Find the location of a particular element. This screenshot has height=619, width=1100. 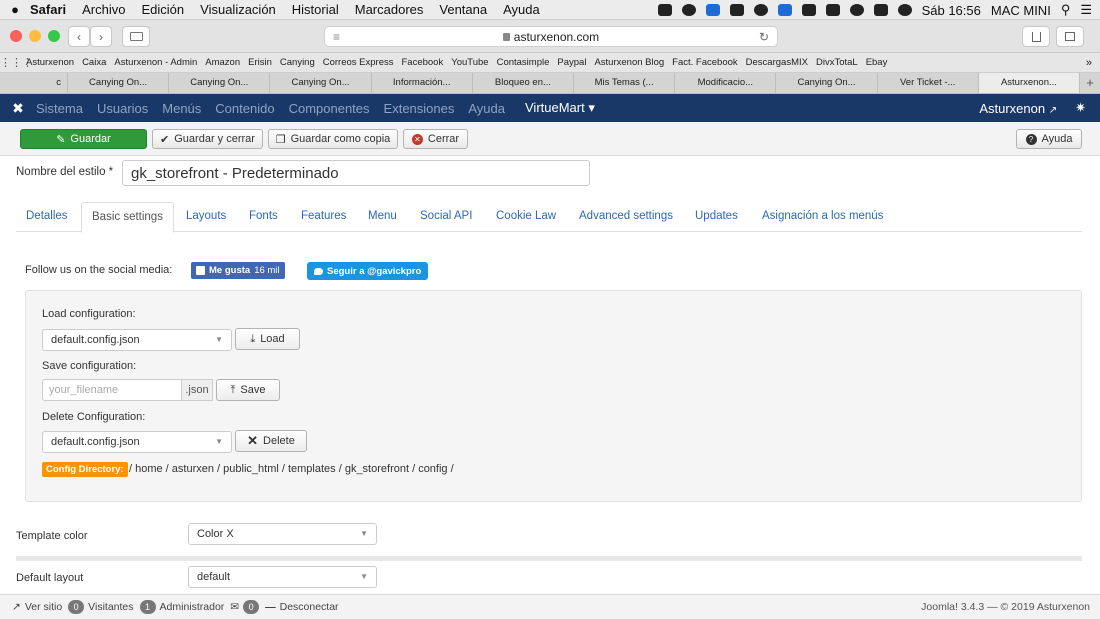

settings-gear-icon: ✷ is located at coordinates (1080, 108).